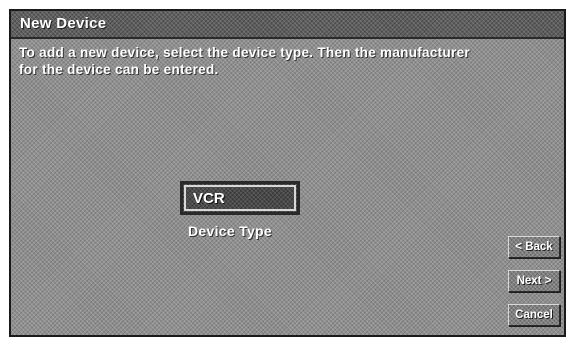 This screenshot has height=345, width=586. What do you see at coordinates (534, 315) in the screenshot?
I see `cancel-button: Cancel` at bounding box center [534, 315].